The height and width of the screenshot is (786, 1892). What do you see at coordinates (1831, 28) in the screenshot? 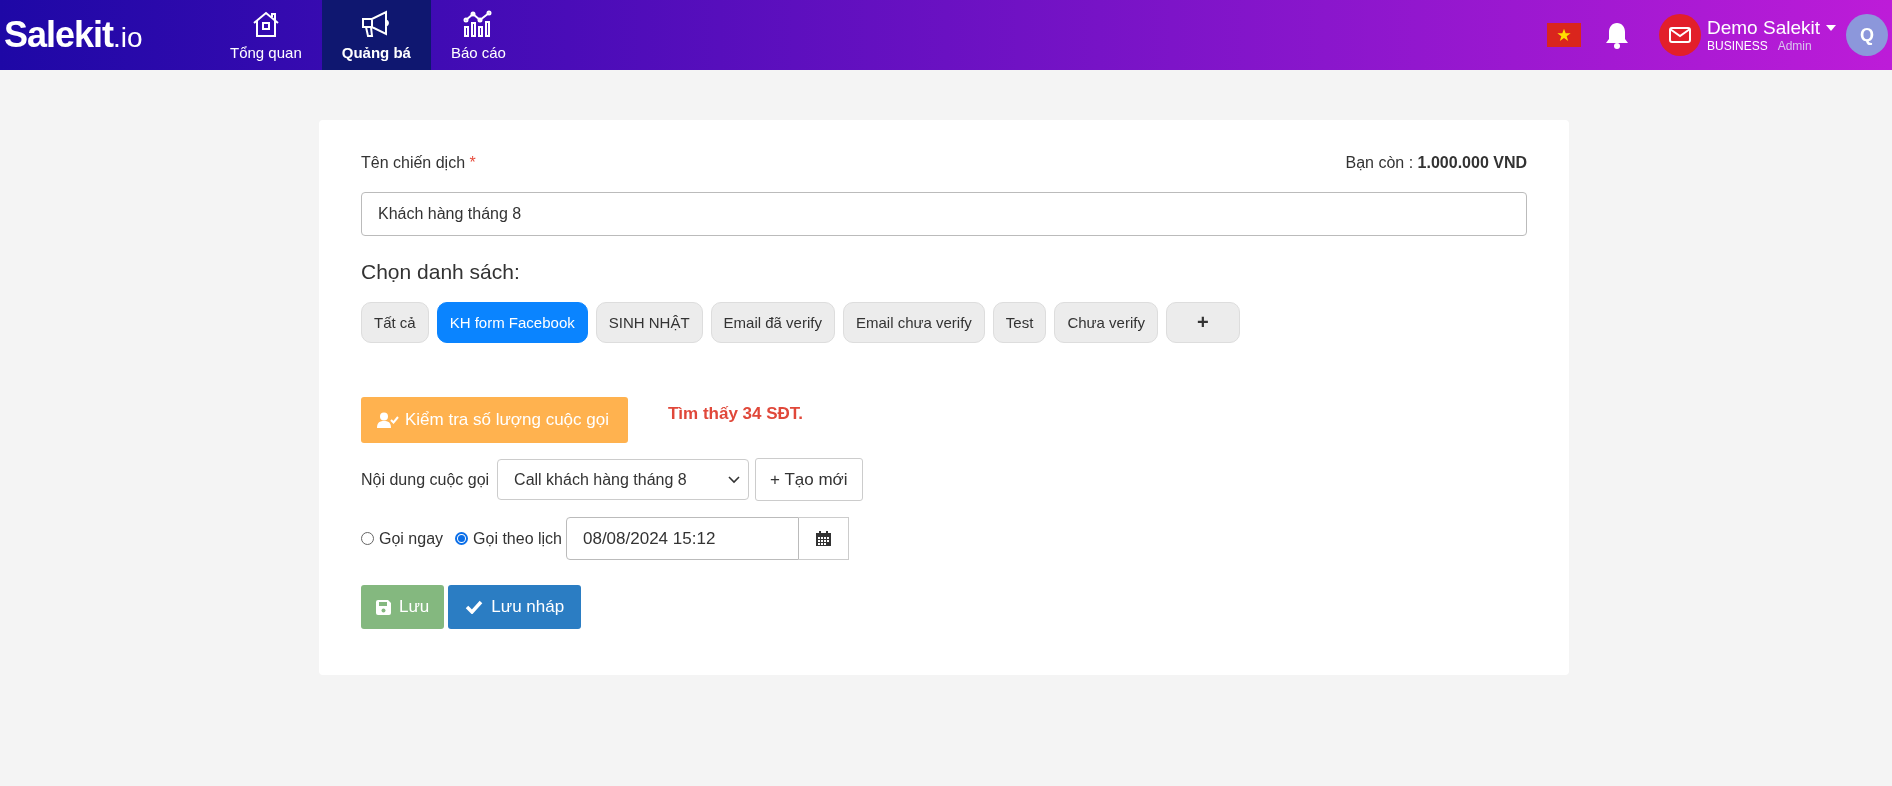
I see `caret-icon` at bounding box center [1831, 28].